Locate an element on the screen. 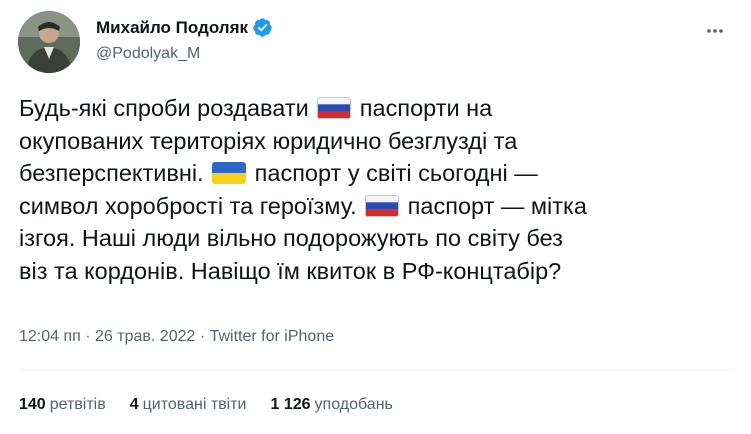 This screenshot has width=751, height=434. tweet-time: 12:04 пп is located at coordinates (50, 336).